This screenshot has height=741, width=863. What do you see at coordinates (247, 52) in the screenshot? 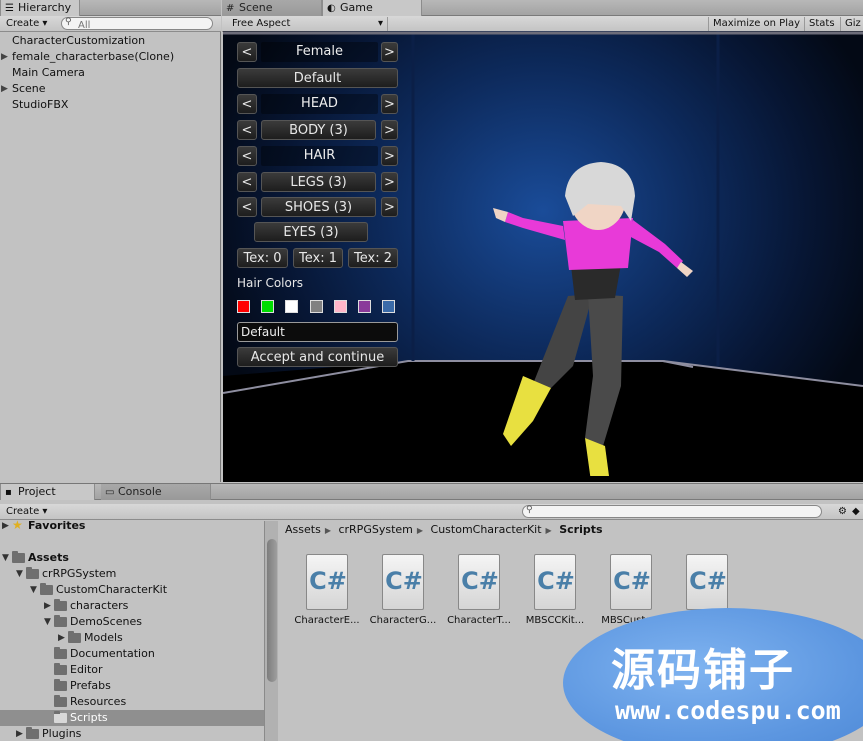
I see `gender-prev-button: <` at bounding box center [247, 52].